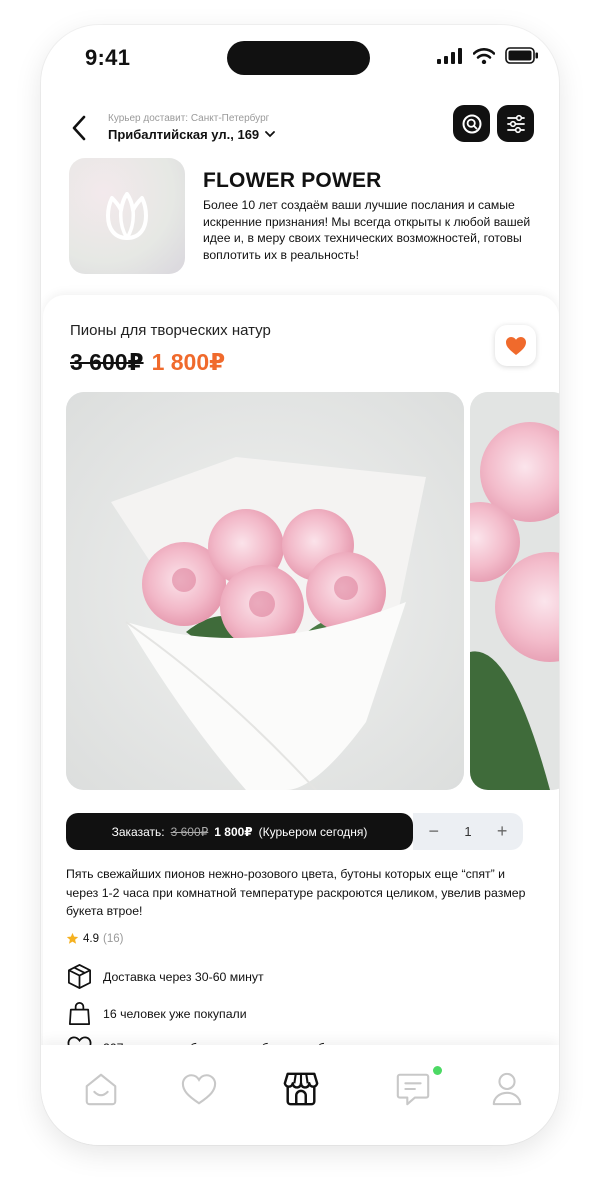 The width and height of the screenshot is (601, 1200). Describe the element at coordinates (189, 831) in the screenshot. I see `order-old-price: 3 600₽` at that location.